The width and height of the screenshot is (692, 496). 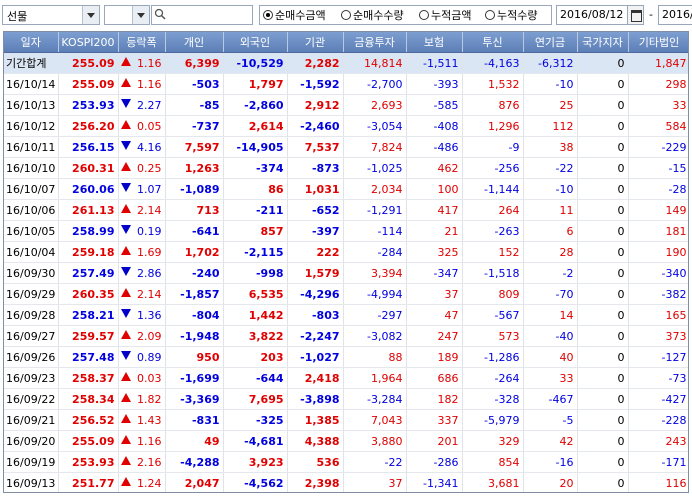 What do you see at coordinates (315, 42) in the screenshot?
I see `column-header: 기관` at bounding box center [315, 42].